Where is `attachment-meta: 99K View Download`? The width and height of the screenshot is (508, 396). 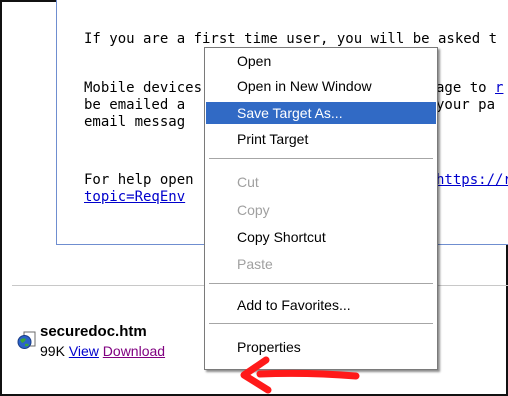
attachment-meta: 99K View Download is located at coordinates (102, 351).